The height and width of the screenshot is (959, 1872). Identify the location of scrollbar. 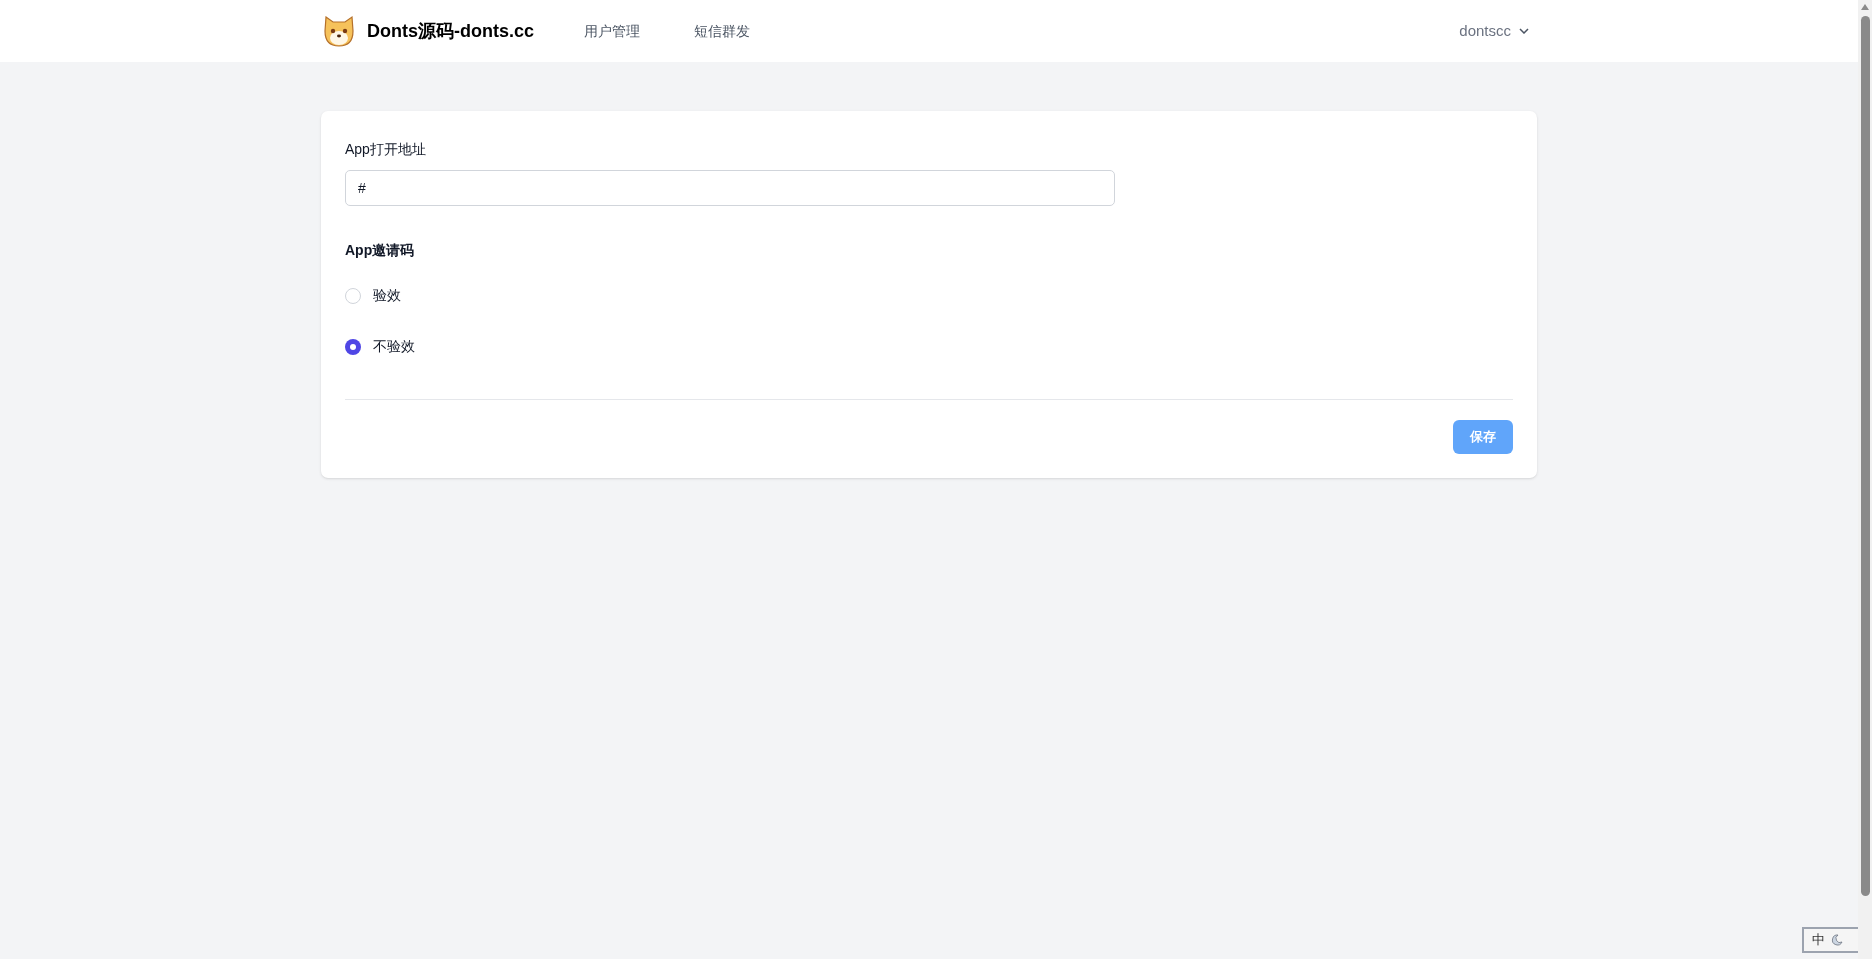
(1865, 479).